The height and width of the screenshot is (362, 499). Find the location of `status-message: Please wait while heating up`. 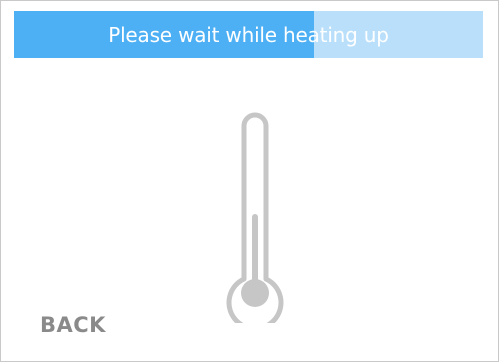

status-message: Please wait while heating up is located at coordinates (248, 34).